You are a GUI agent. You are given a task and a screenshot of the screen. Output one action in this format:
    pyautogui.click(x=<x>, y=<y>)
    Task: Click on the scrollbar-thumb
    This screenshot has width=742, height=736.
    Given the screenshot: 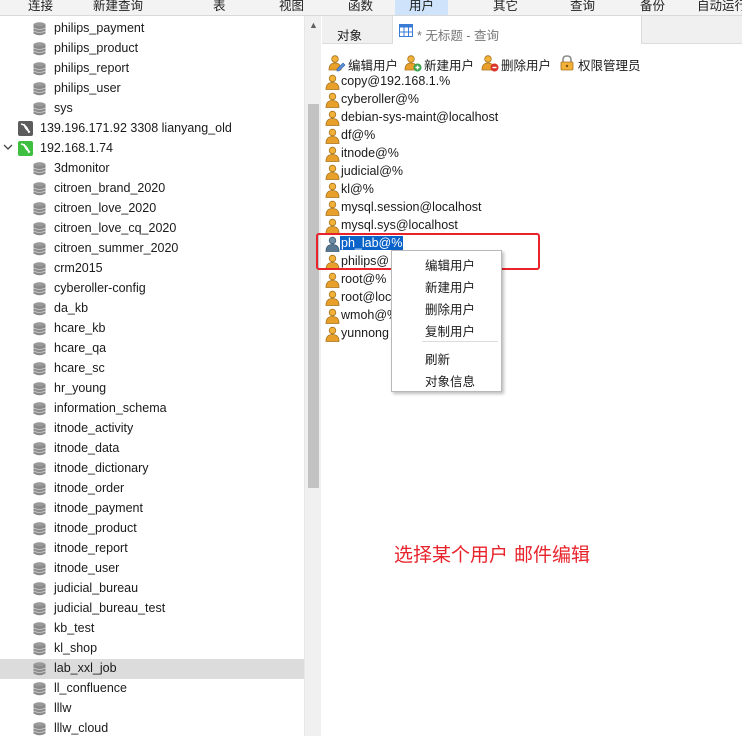 What is the action you would take?
    pyautogui.click(x=313, y=296)
    